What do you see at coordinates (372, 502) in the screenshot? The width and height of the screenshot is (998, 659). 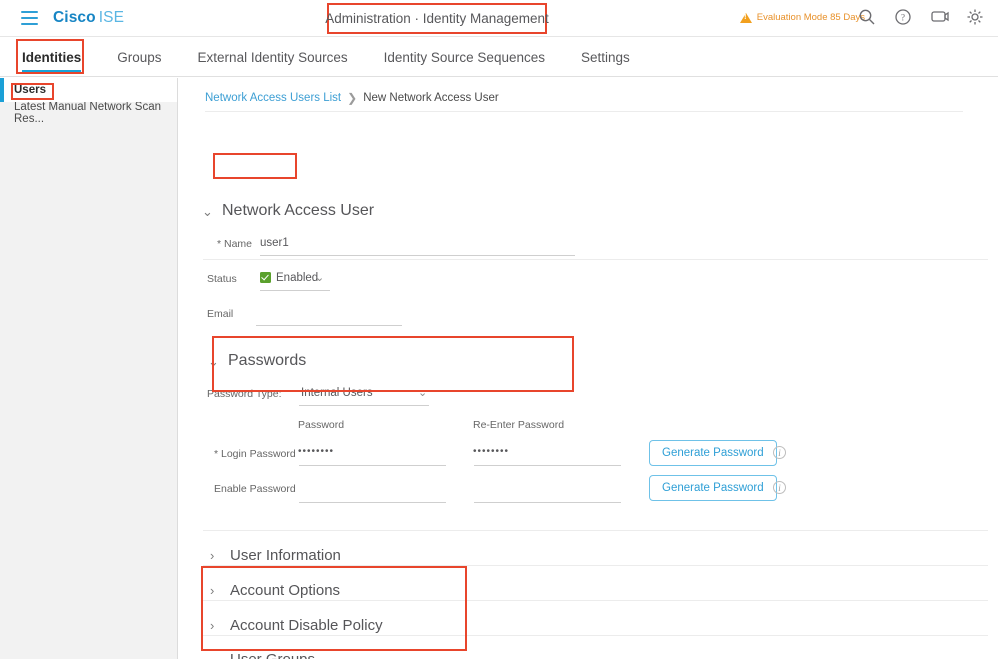 I see `enable-password-underline` at bounding box center [372, 502].